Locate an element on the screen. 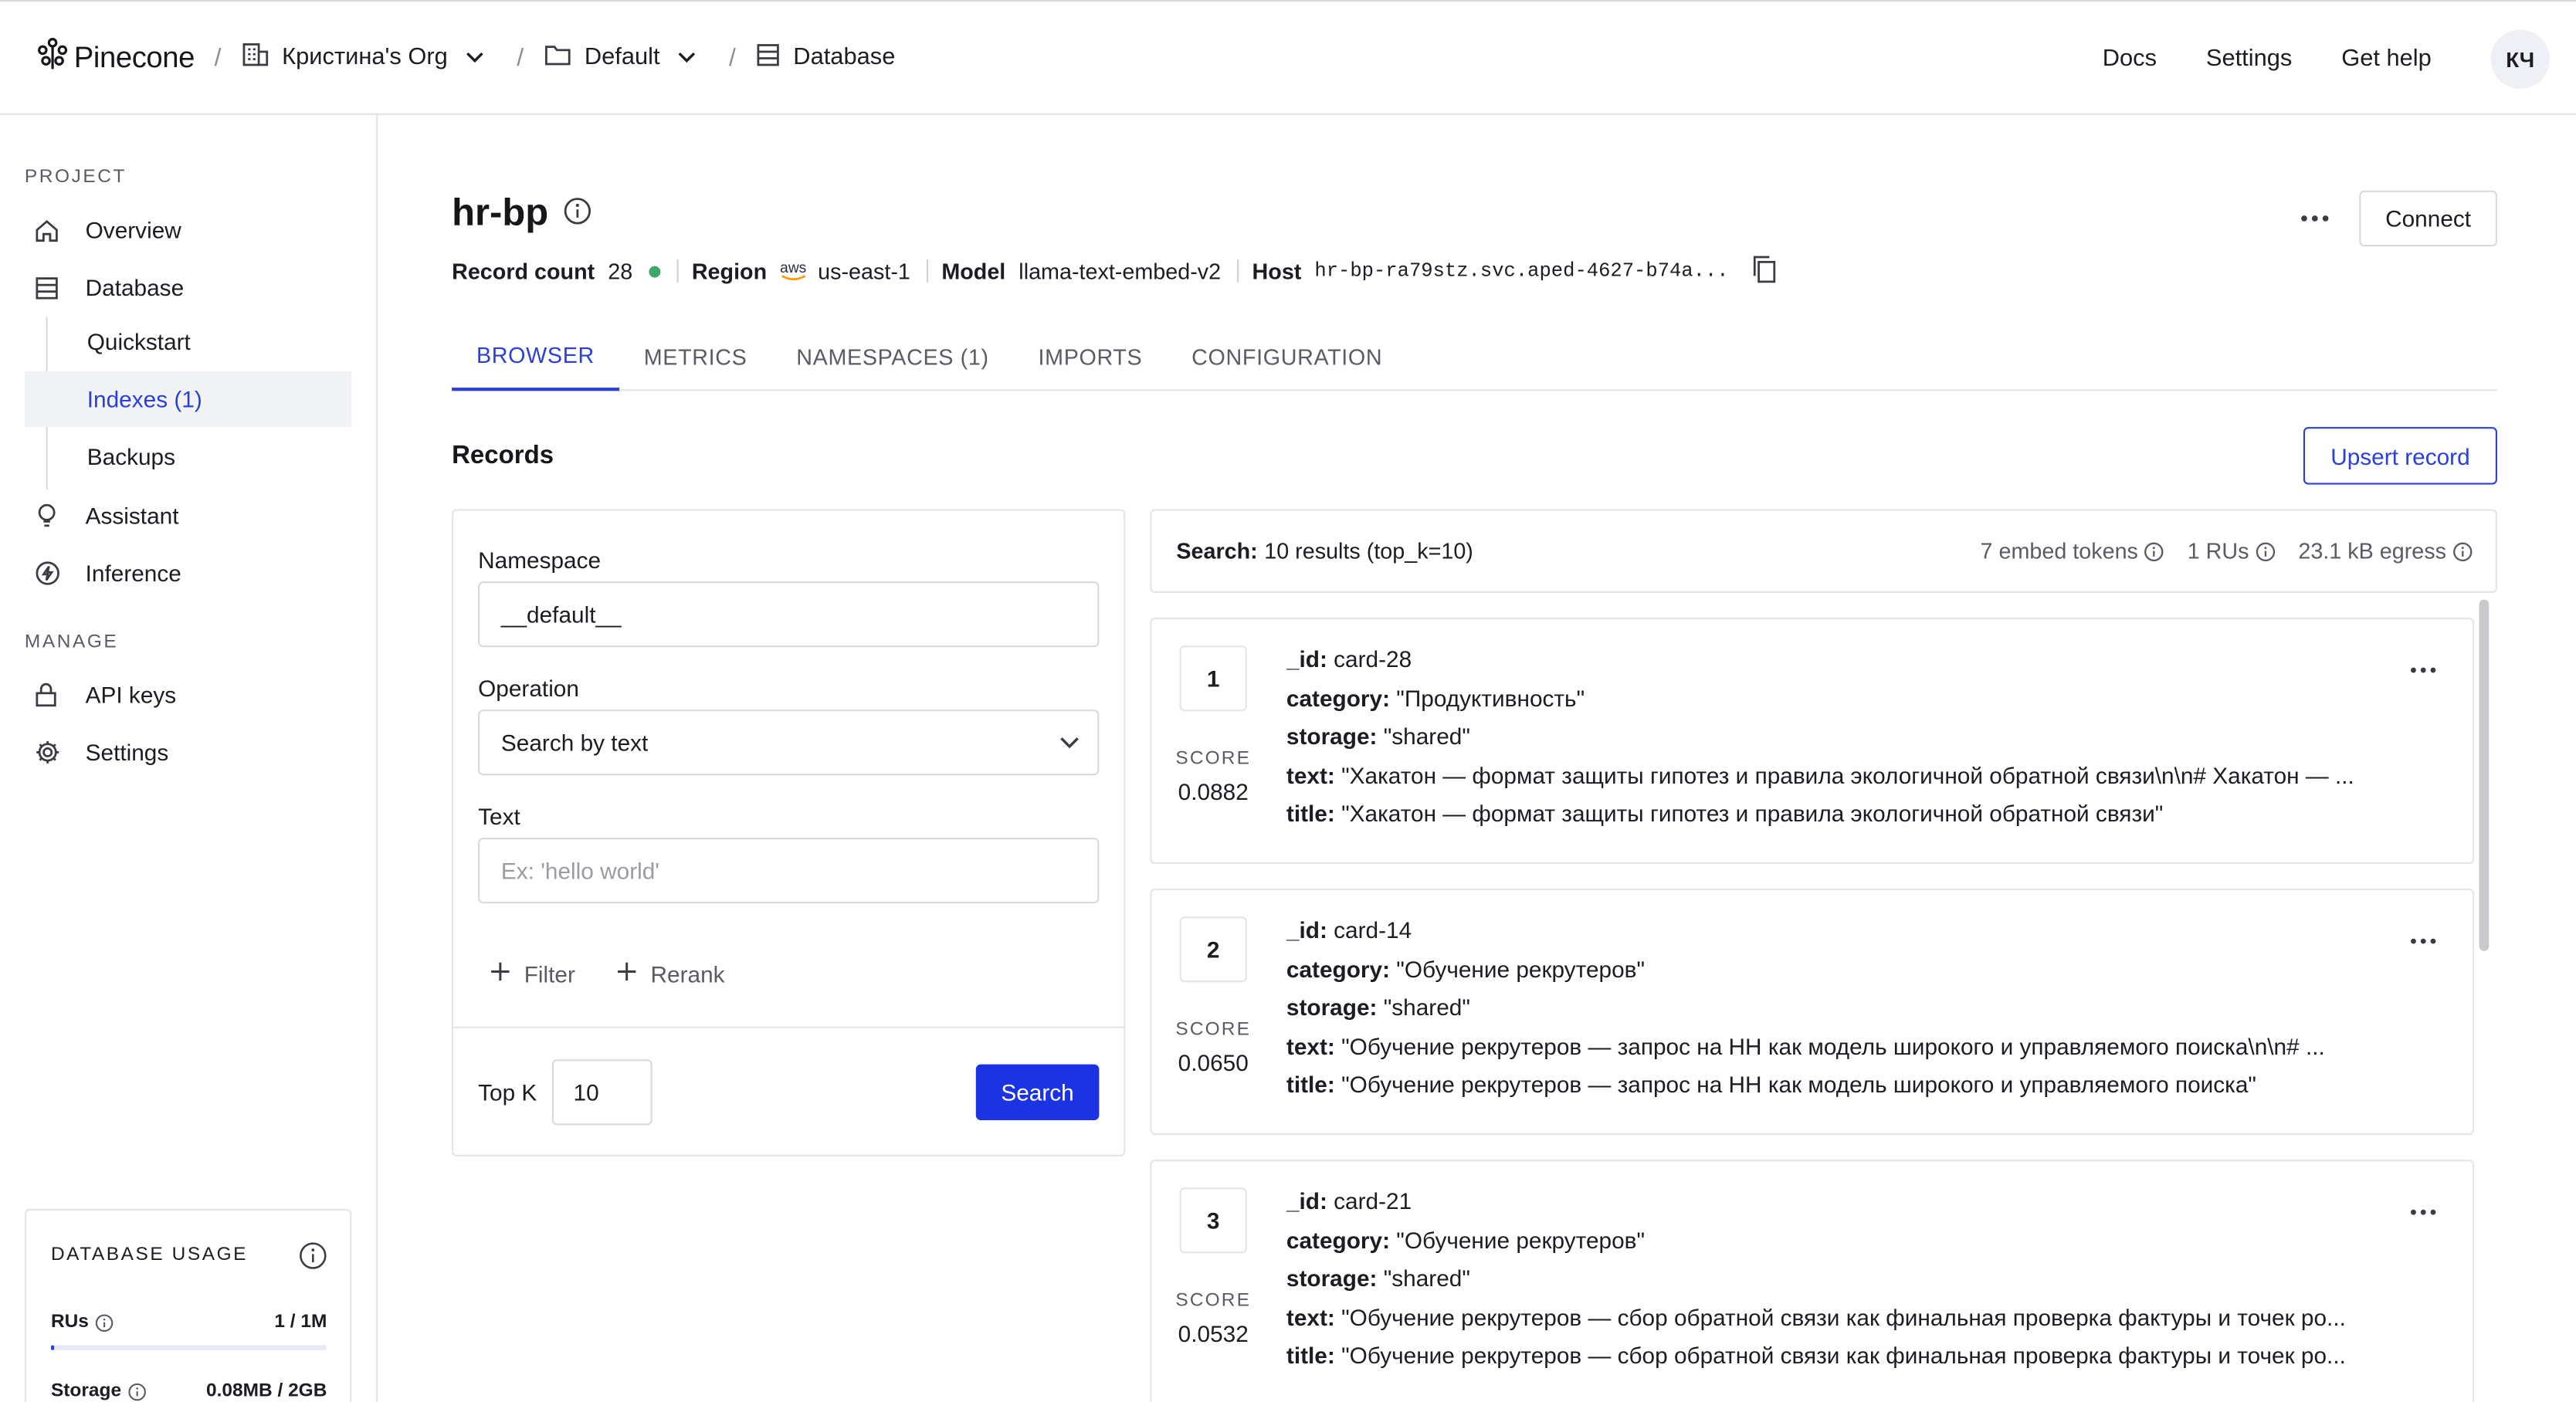 The image size is (2576, 1402). usage-storage-name: Storage is located at coordinates (98, 1391).